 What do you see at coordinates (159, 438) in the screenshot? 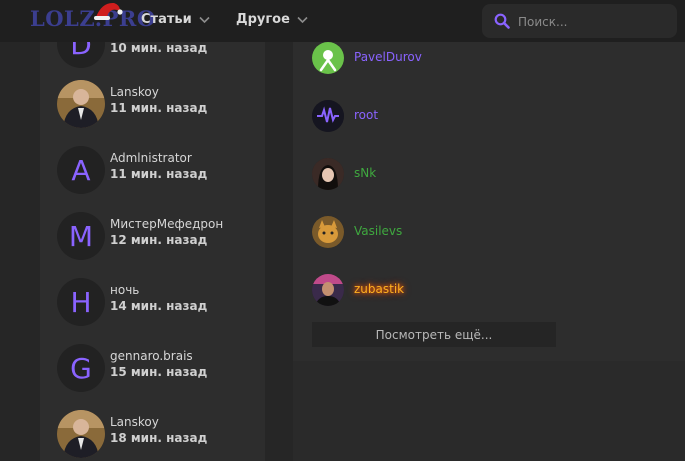
I see `visitor-time: 18 мин. назад` at bounding box center [159, 438].